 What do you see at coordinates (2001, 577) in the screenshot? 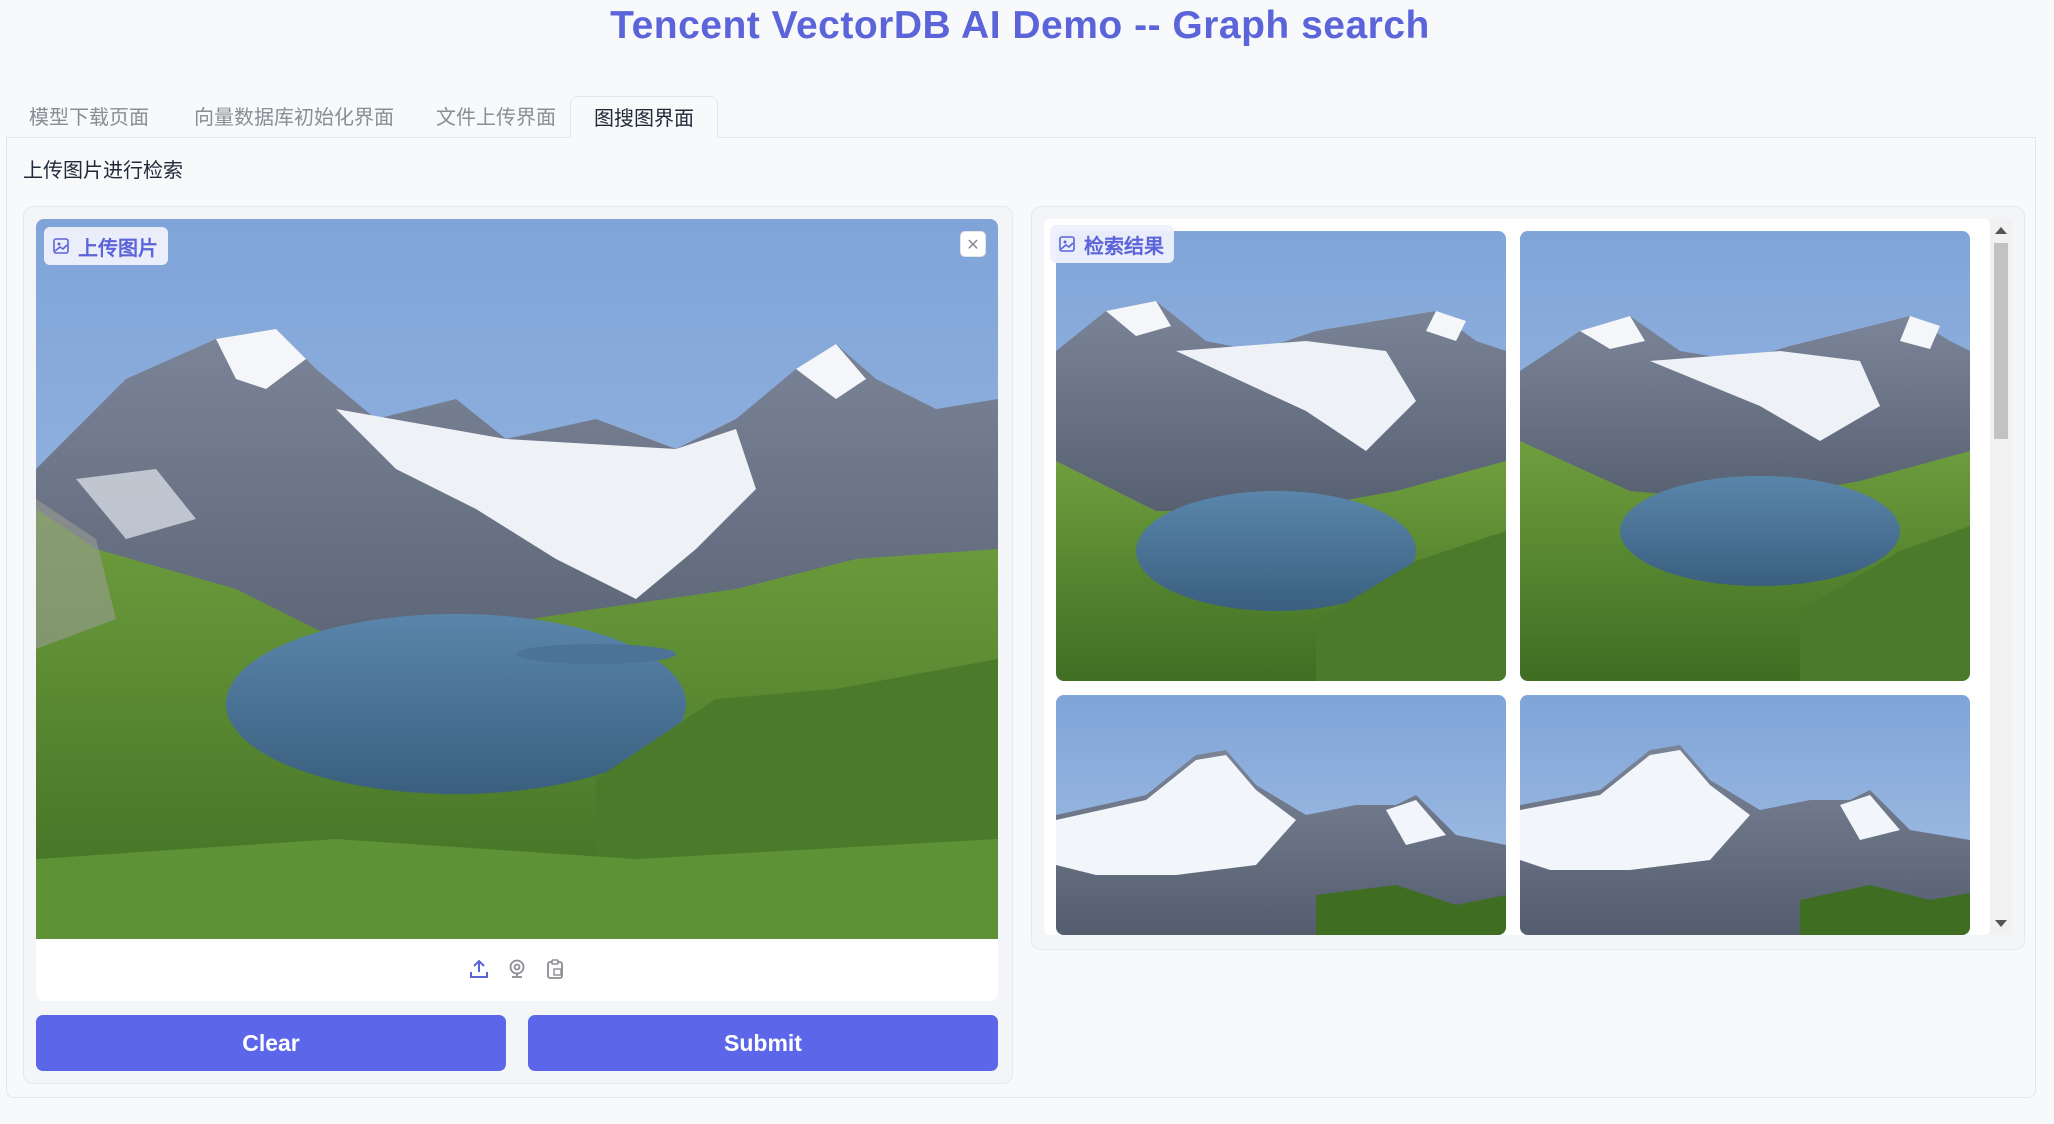
I see `gallery-scrollbar` at bounding box center [2001, 577].